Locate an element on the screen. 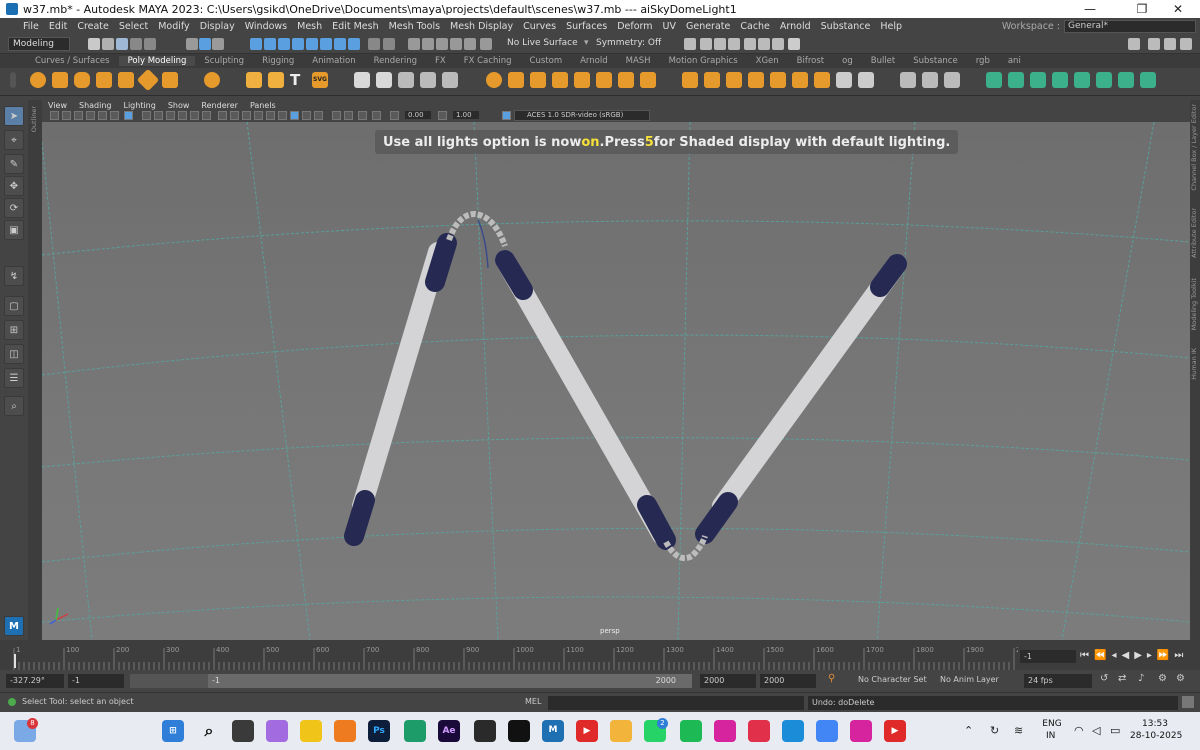 Image resolution: width=1200 pixels, height=750 pixels. shelf-tab-animation: Animation is located at coordinates (333, 61).